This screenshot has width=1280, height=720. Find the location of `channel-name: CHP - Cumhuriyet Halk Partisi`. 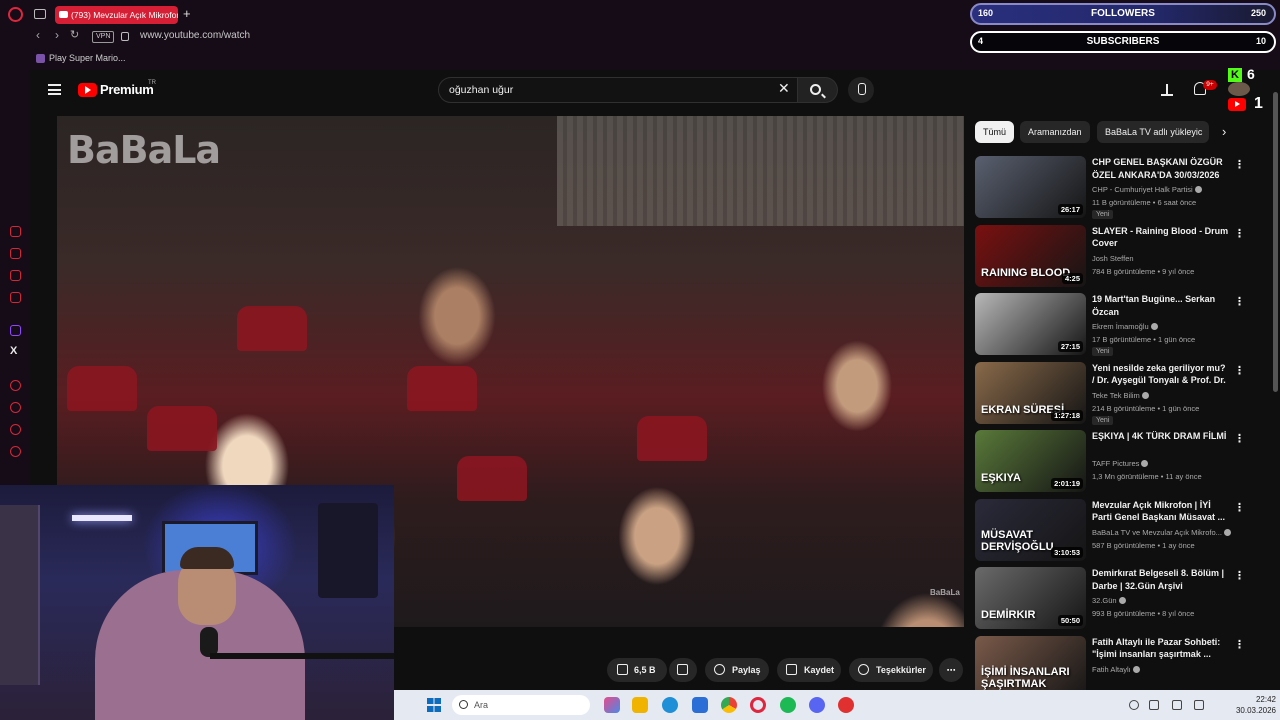

channel-name: CHP - Cumhuriyet Halk Partisi is located at coordinates (1167, 189).